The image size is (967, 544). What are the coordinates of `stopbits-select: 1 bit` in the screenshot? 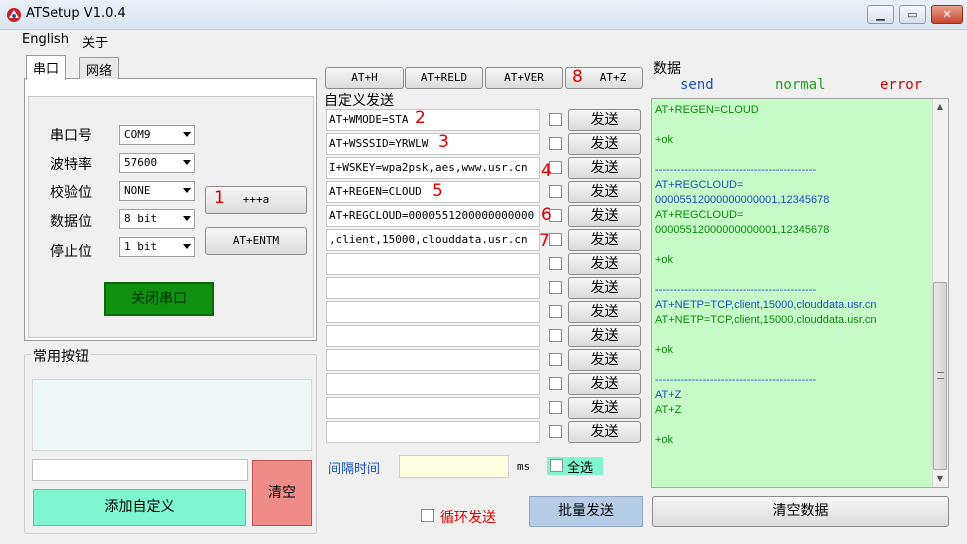 It's located at (157, 247).